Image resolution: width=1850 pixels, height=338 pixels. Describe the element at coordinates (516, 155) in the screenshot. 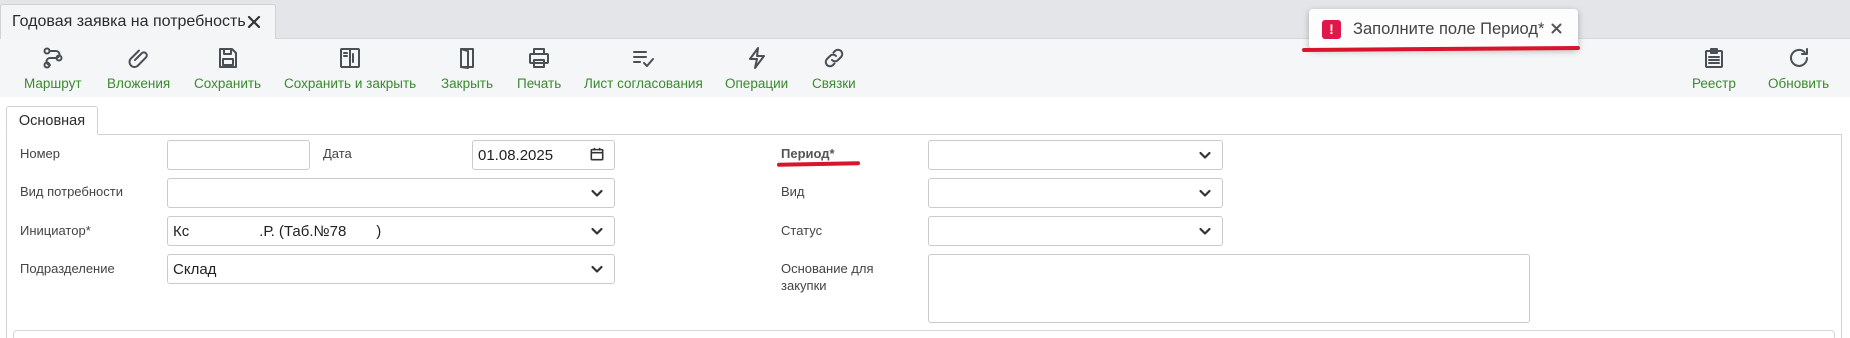

I see `date-value: 01.08.2025` at that location.